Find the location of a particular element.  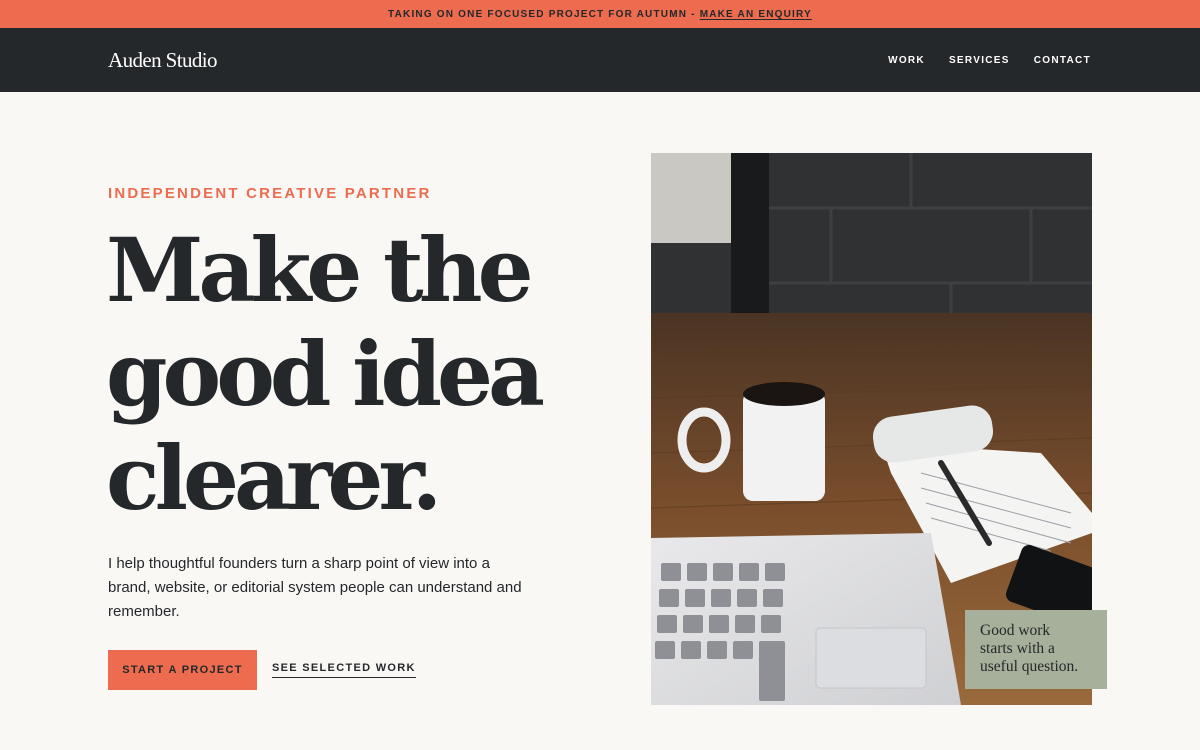

window-frame is located at coordinates (750, 243).